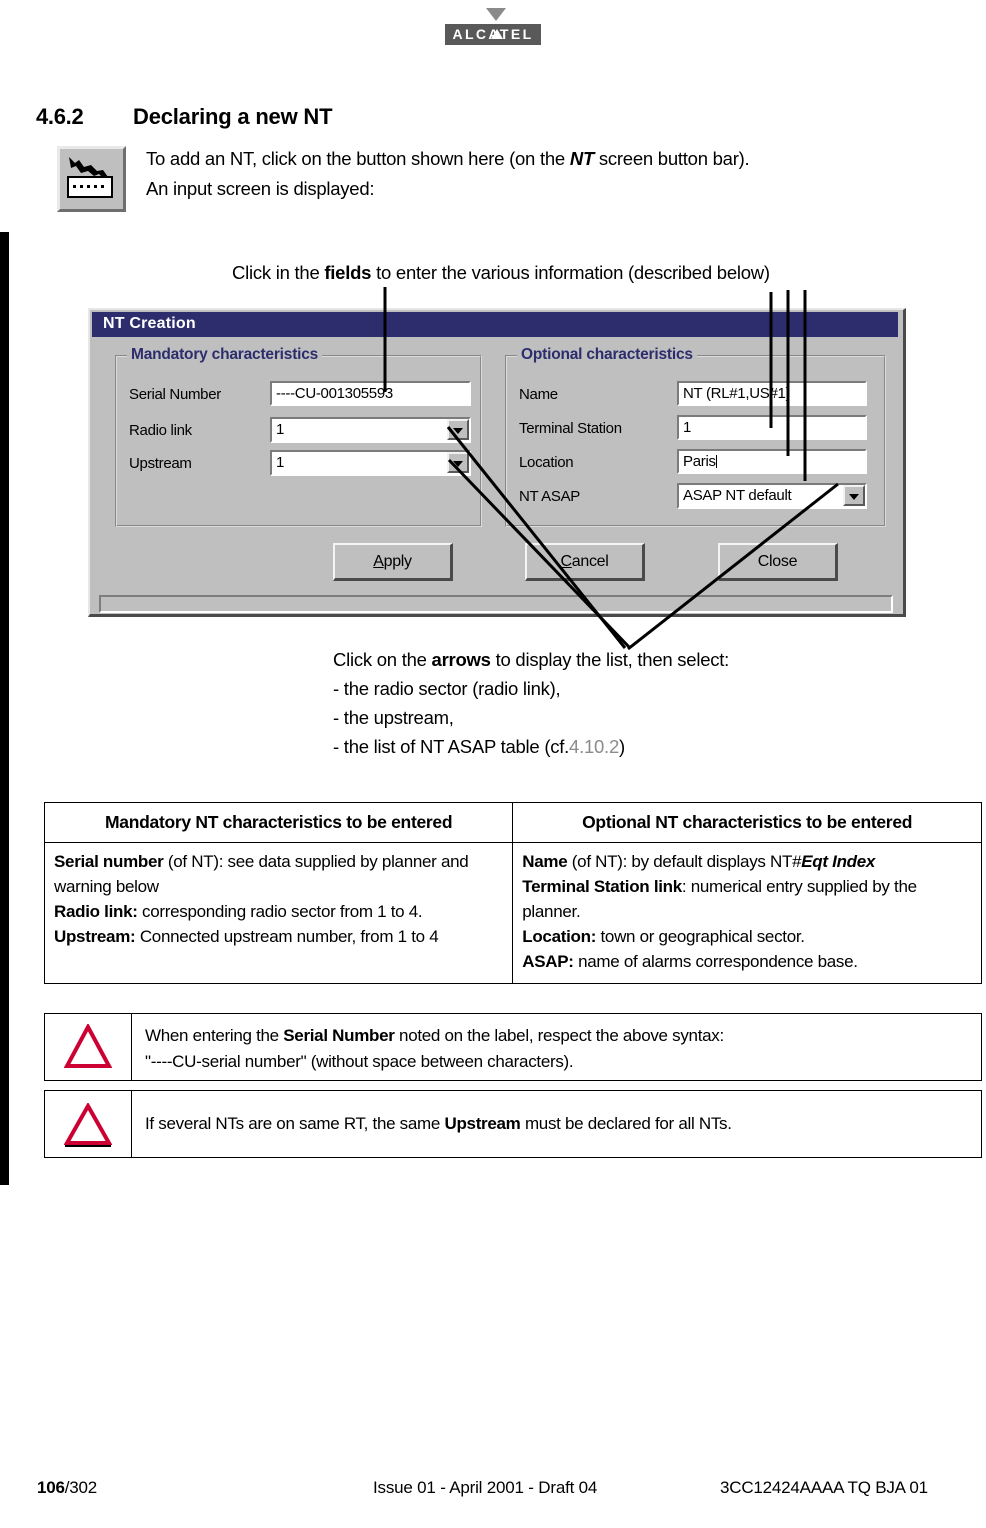 The height and width of the screenshot is (1528, 986). Describe the element at coordinates (590, 561) in the screenshot. I see `cancel-rest: ancel` at that location.